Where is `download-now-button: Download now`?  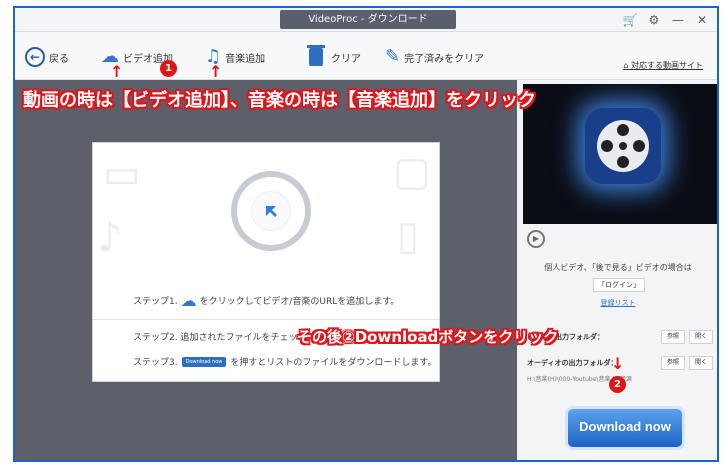
download-now-button: Download now is located at coordinates (625, 428).